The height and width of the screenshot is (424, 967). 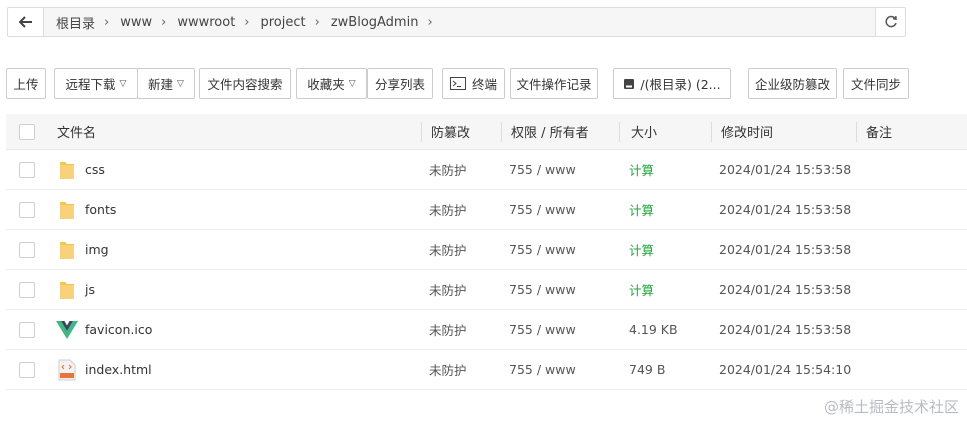 I want to click on arrow-left-icon, so click(x=25, y=22).